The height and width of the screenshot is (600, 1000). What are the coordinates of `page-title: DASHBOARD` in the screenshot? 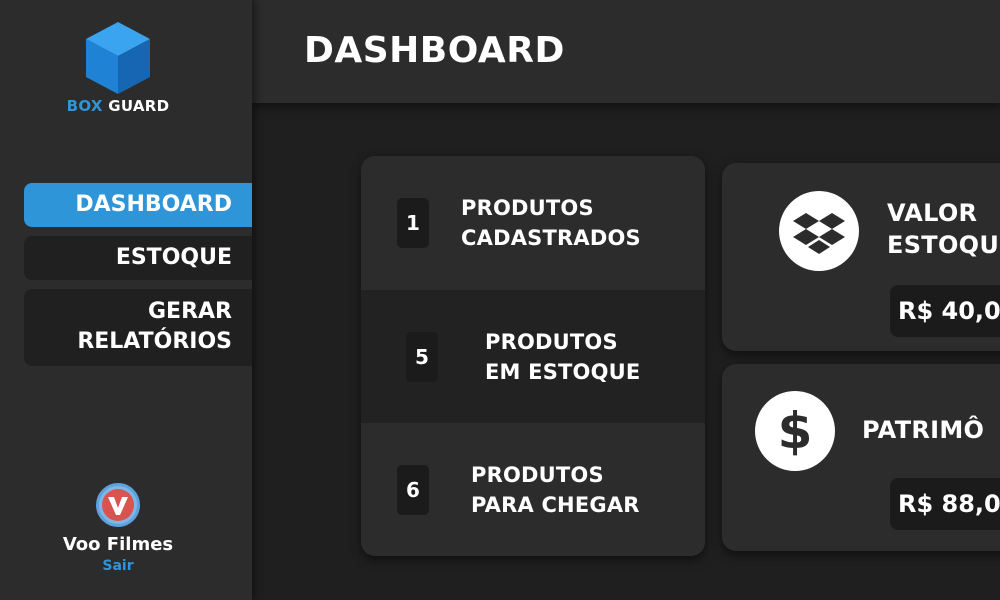 It's located at (434, 50).